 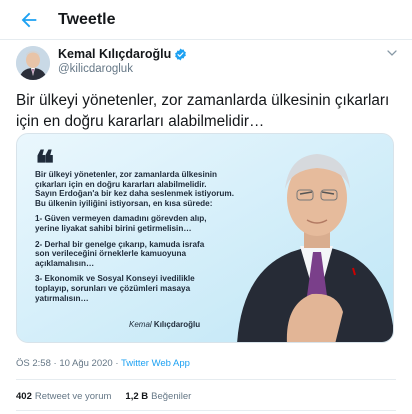 I want to click on tweet-meta: ÖS 2:58 · 10 Ağu 2020 · Twitter Web App, so click(x=103, y=363).